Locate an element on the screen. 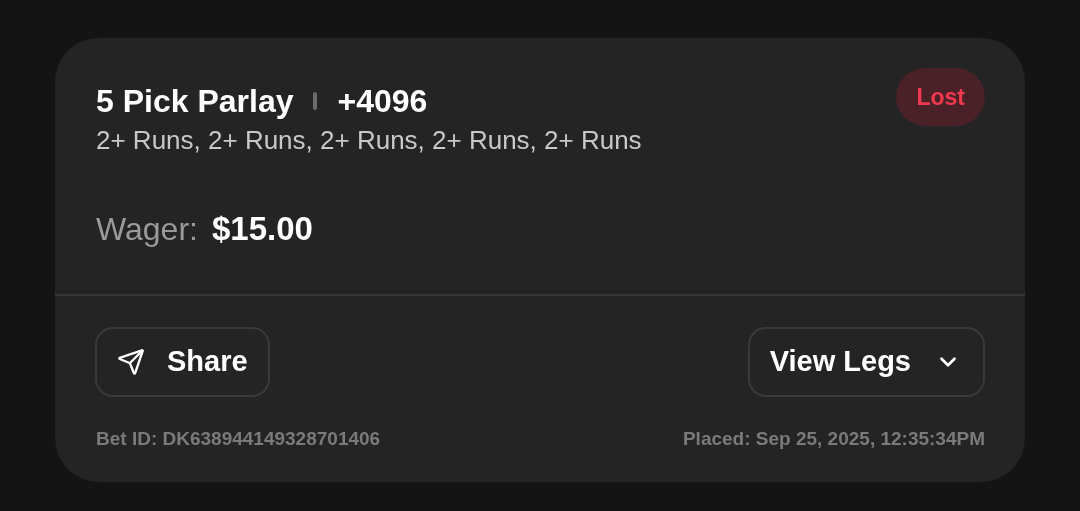 The image size is (1080, 511). odds: +4096 is located at coordinates (382, 101).